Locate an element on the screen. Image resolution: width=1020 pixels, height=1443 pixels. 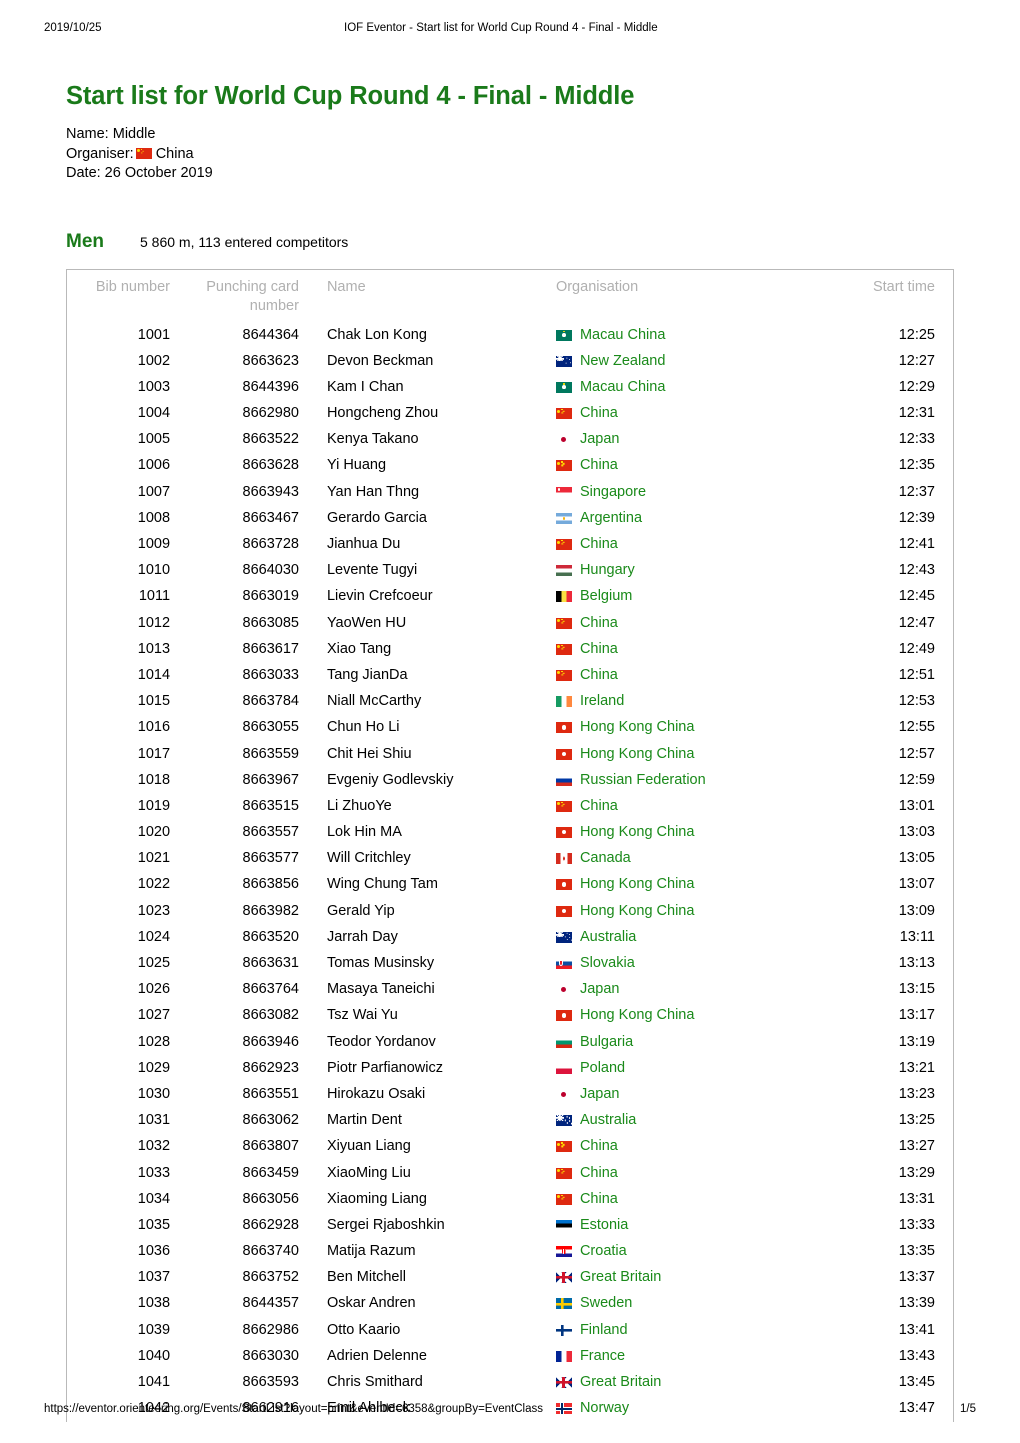
organisation-link: Argentina is located at coordinates (611, 518).